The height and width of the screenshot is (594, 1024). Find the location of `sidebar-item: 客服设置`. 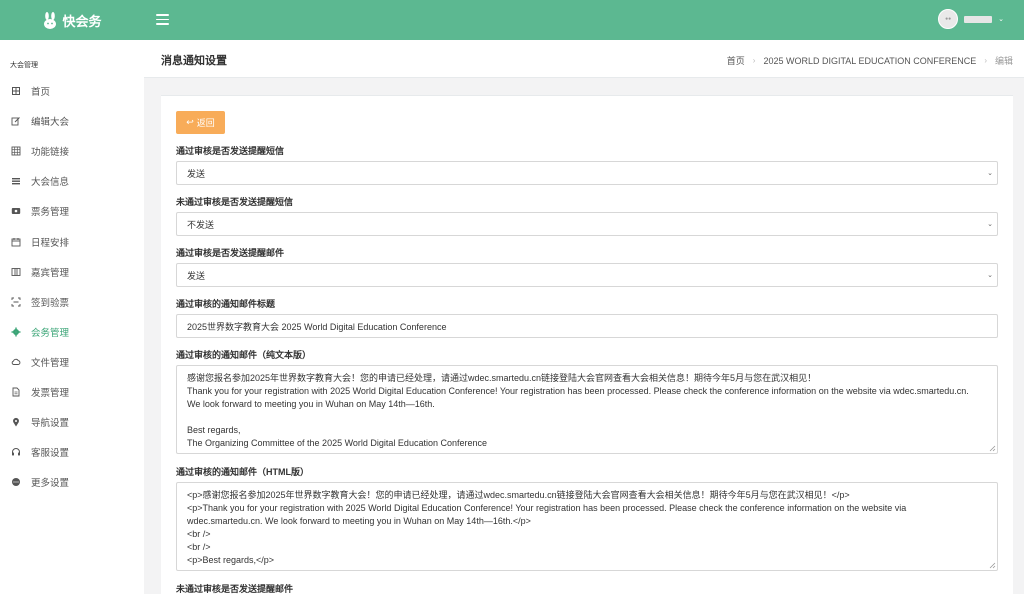

sidebar-item: 客服设置 is located at coordinates (72, 452).